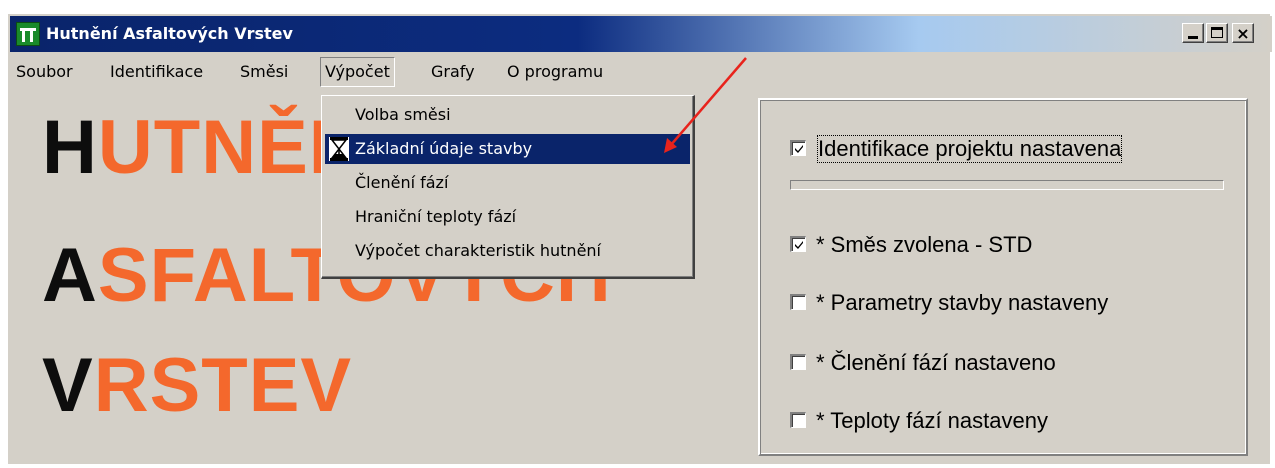  What do you see at coordinates (1193, 33) in the screenshot?
I see `minimize-button` at bounding box center [1193, 33].